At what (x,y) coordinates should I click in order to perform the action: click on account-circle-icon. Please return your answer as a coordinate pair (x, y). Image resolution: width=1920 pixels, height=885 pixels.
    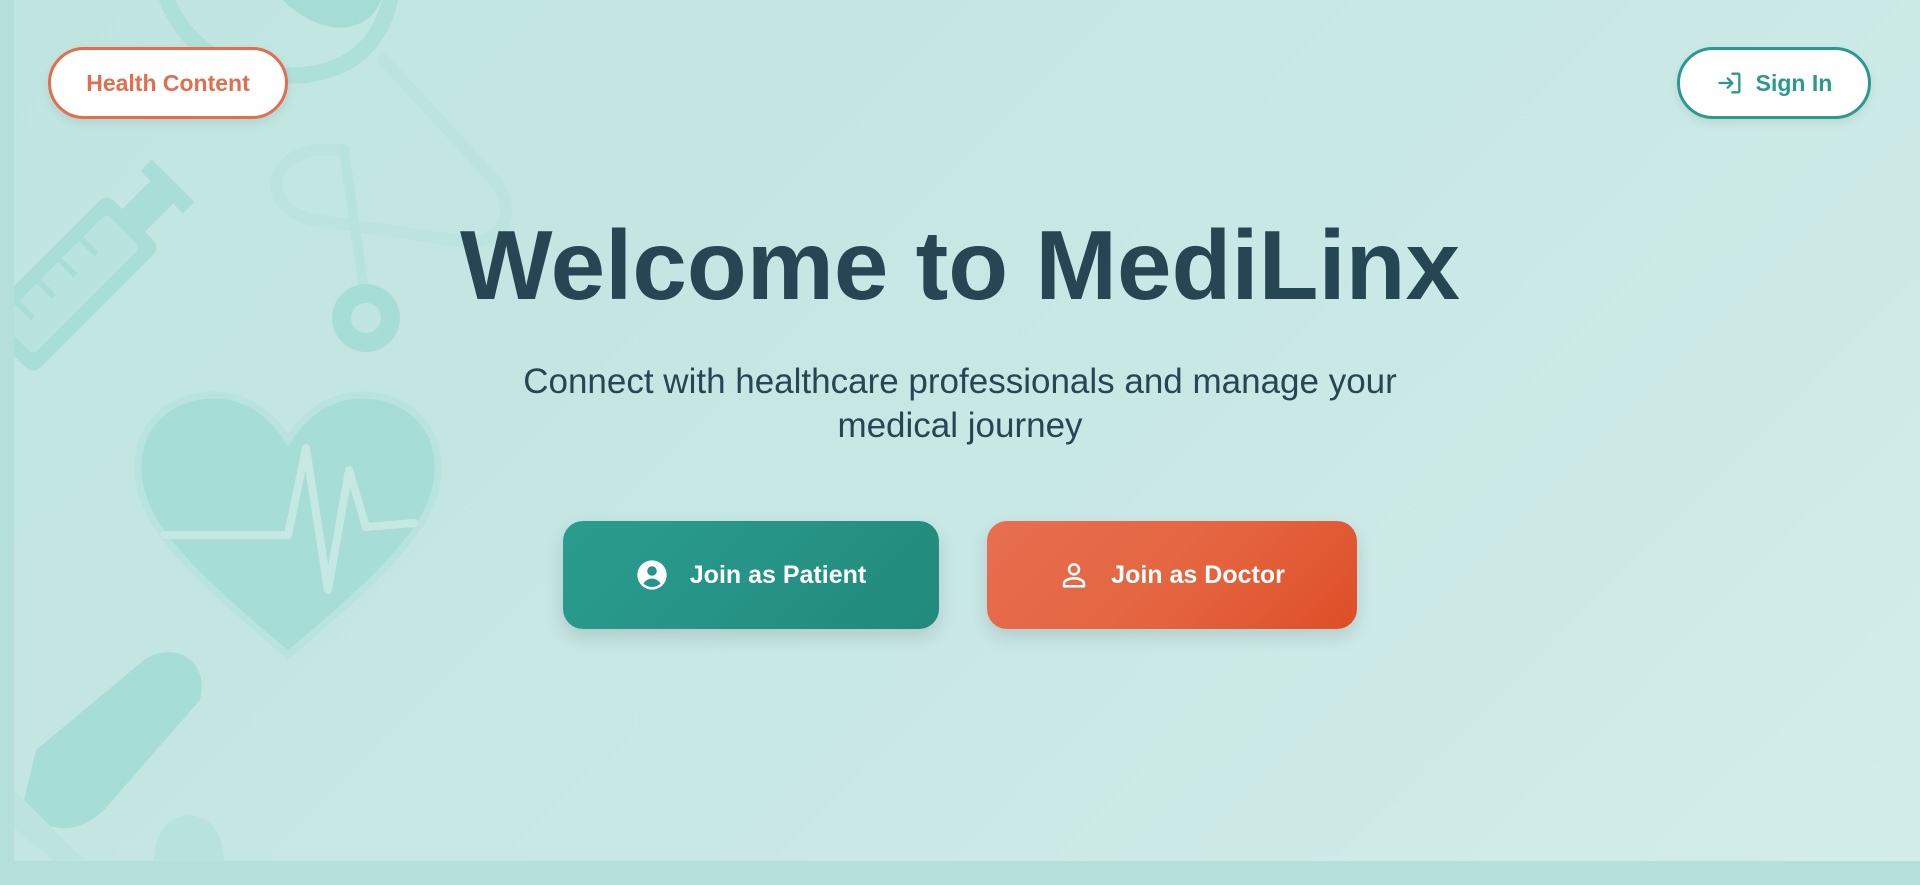
    Looking at the image, I should click on (652, 575).